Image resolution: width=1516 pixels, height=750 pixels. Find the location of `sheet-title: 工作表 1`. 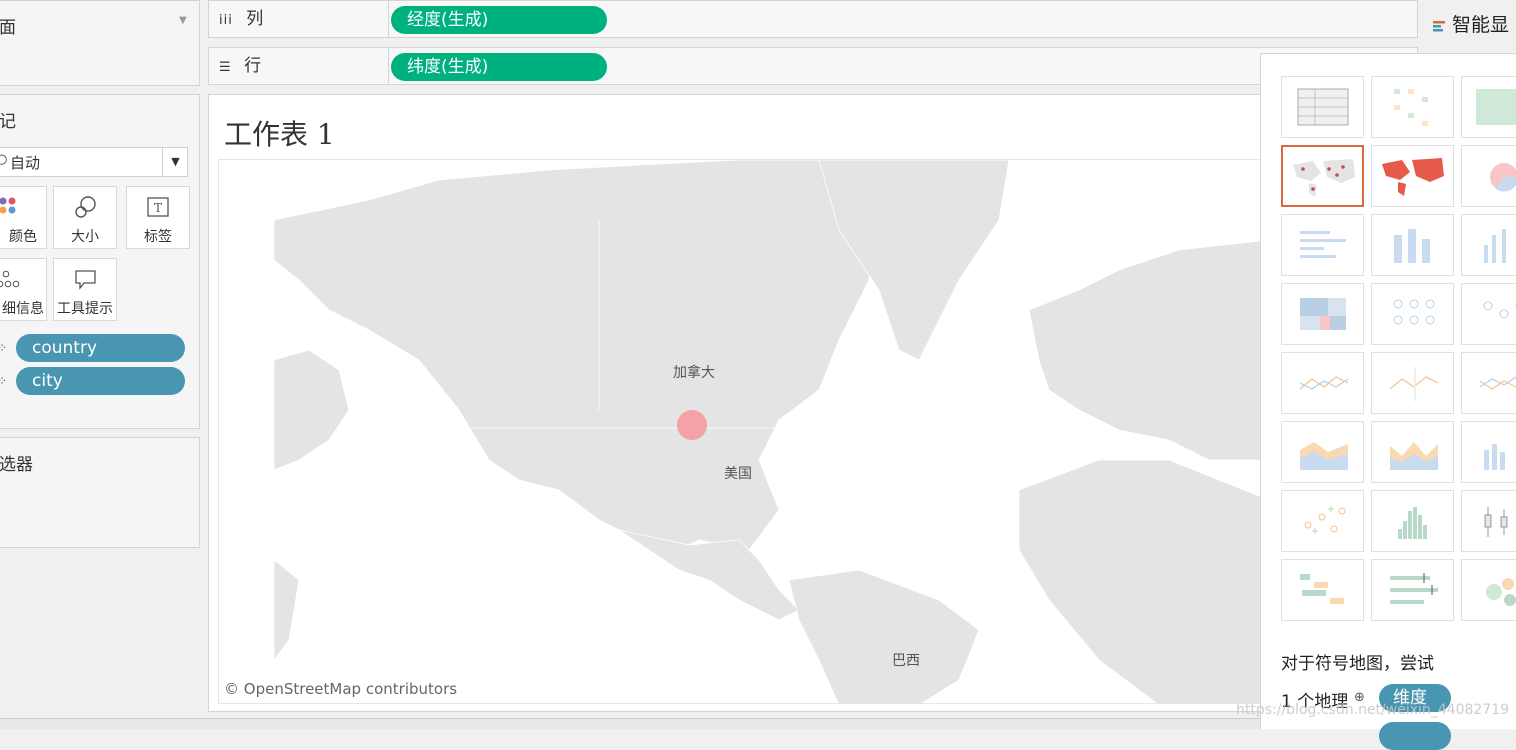

sheet-title: 工作表 1 is located at coordinates (279, 133).